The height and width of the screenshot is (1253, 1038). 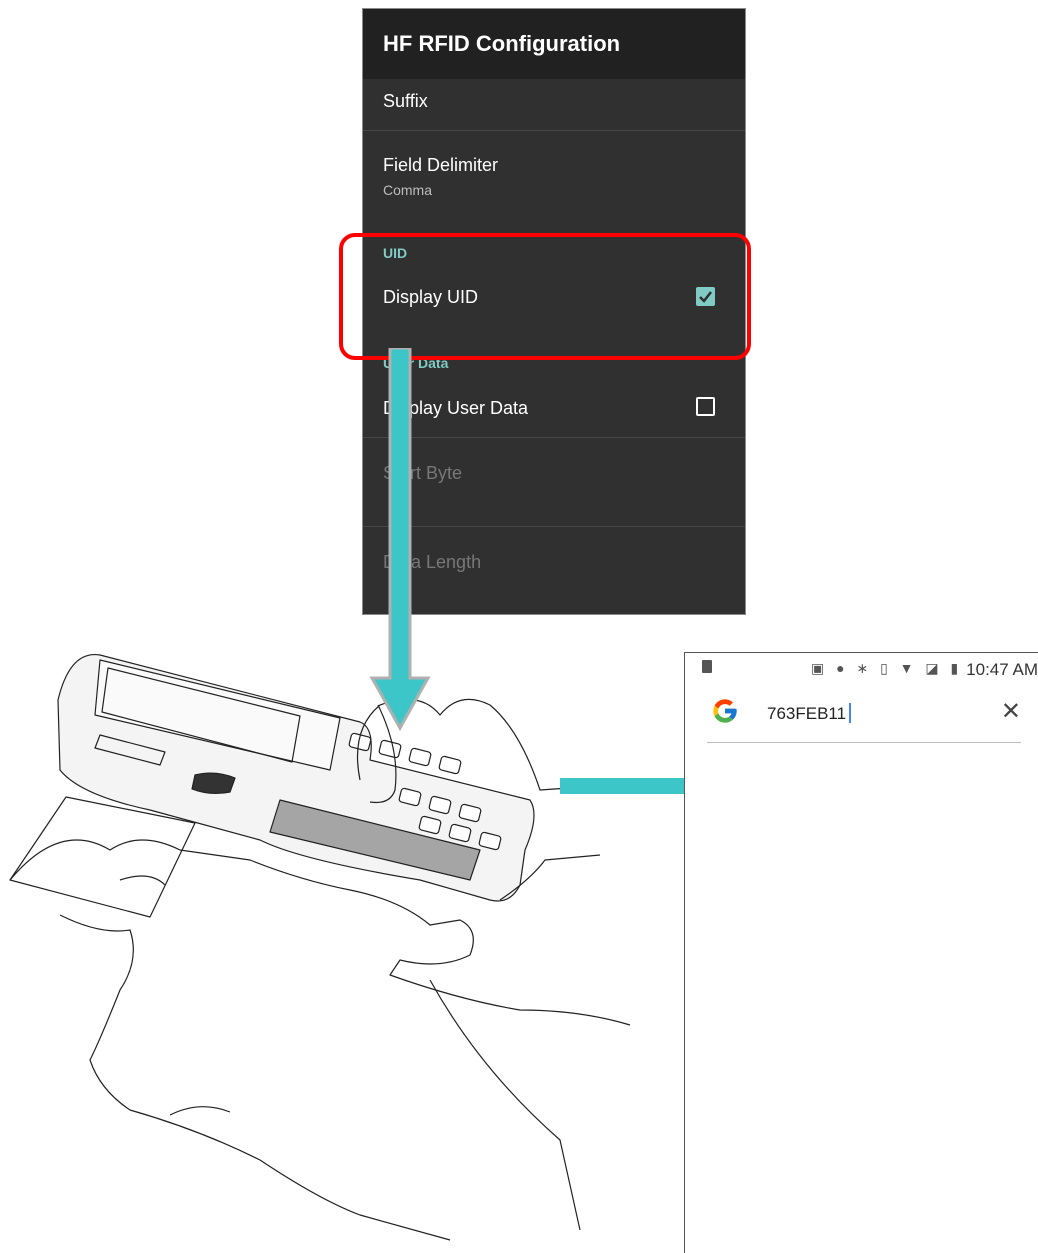 I want to click on status-icons: ▣ ● ∗ ▯ ▼ ◪ ▮, so click(x=887, y=668).